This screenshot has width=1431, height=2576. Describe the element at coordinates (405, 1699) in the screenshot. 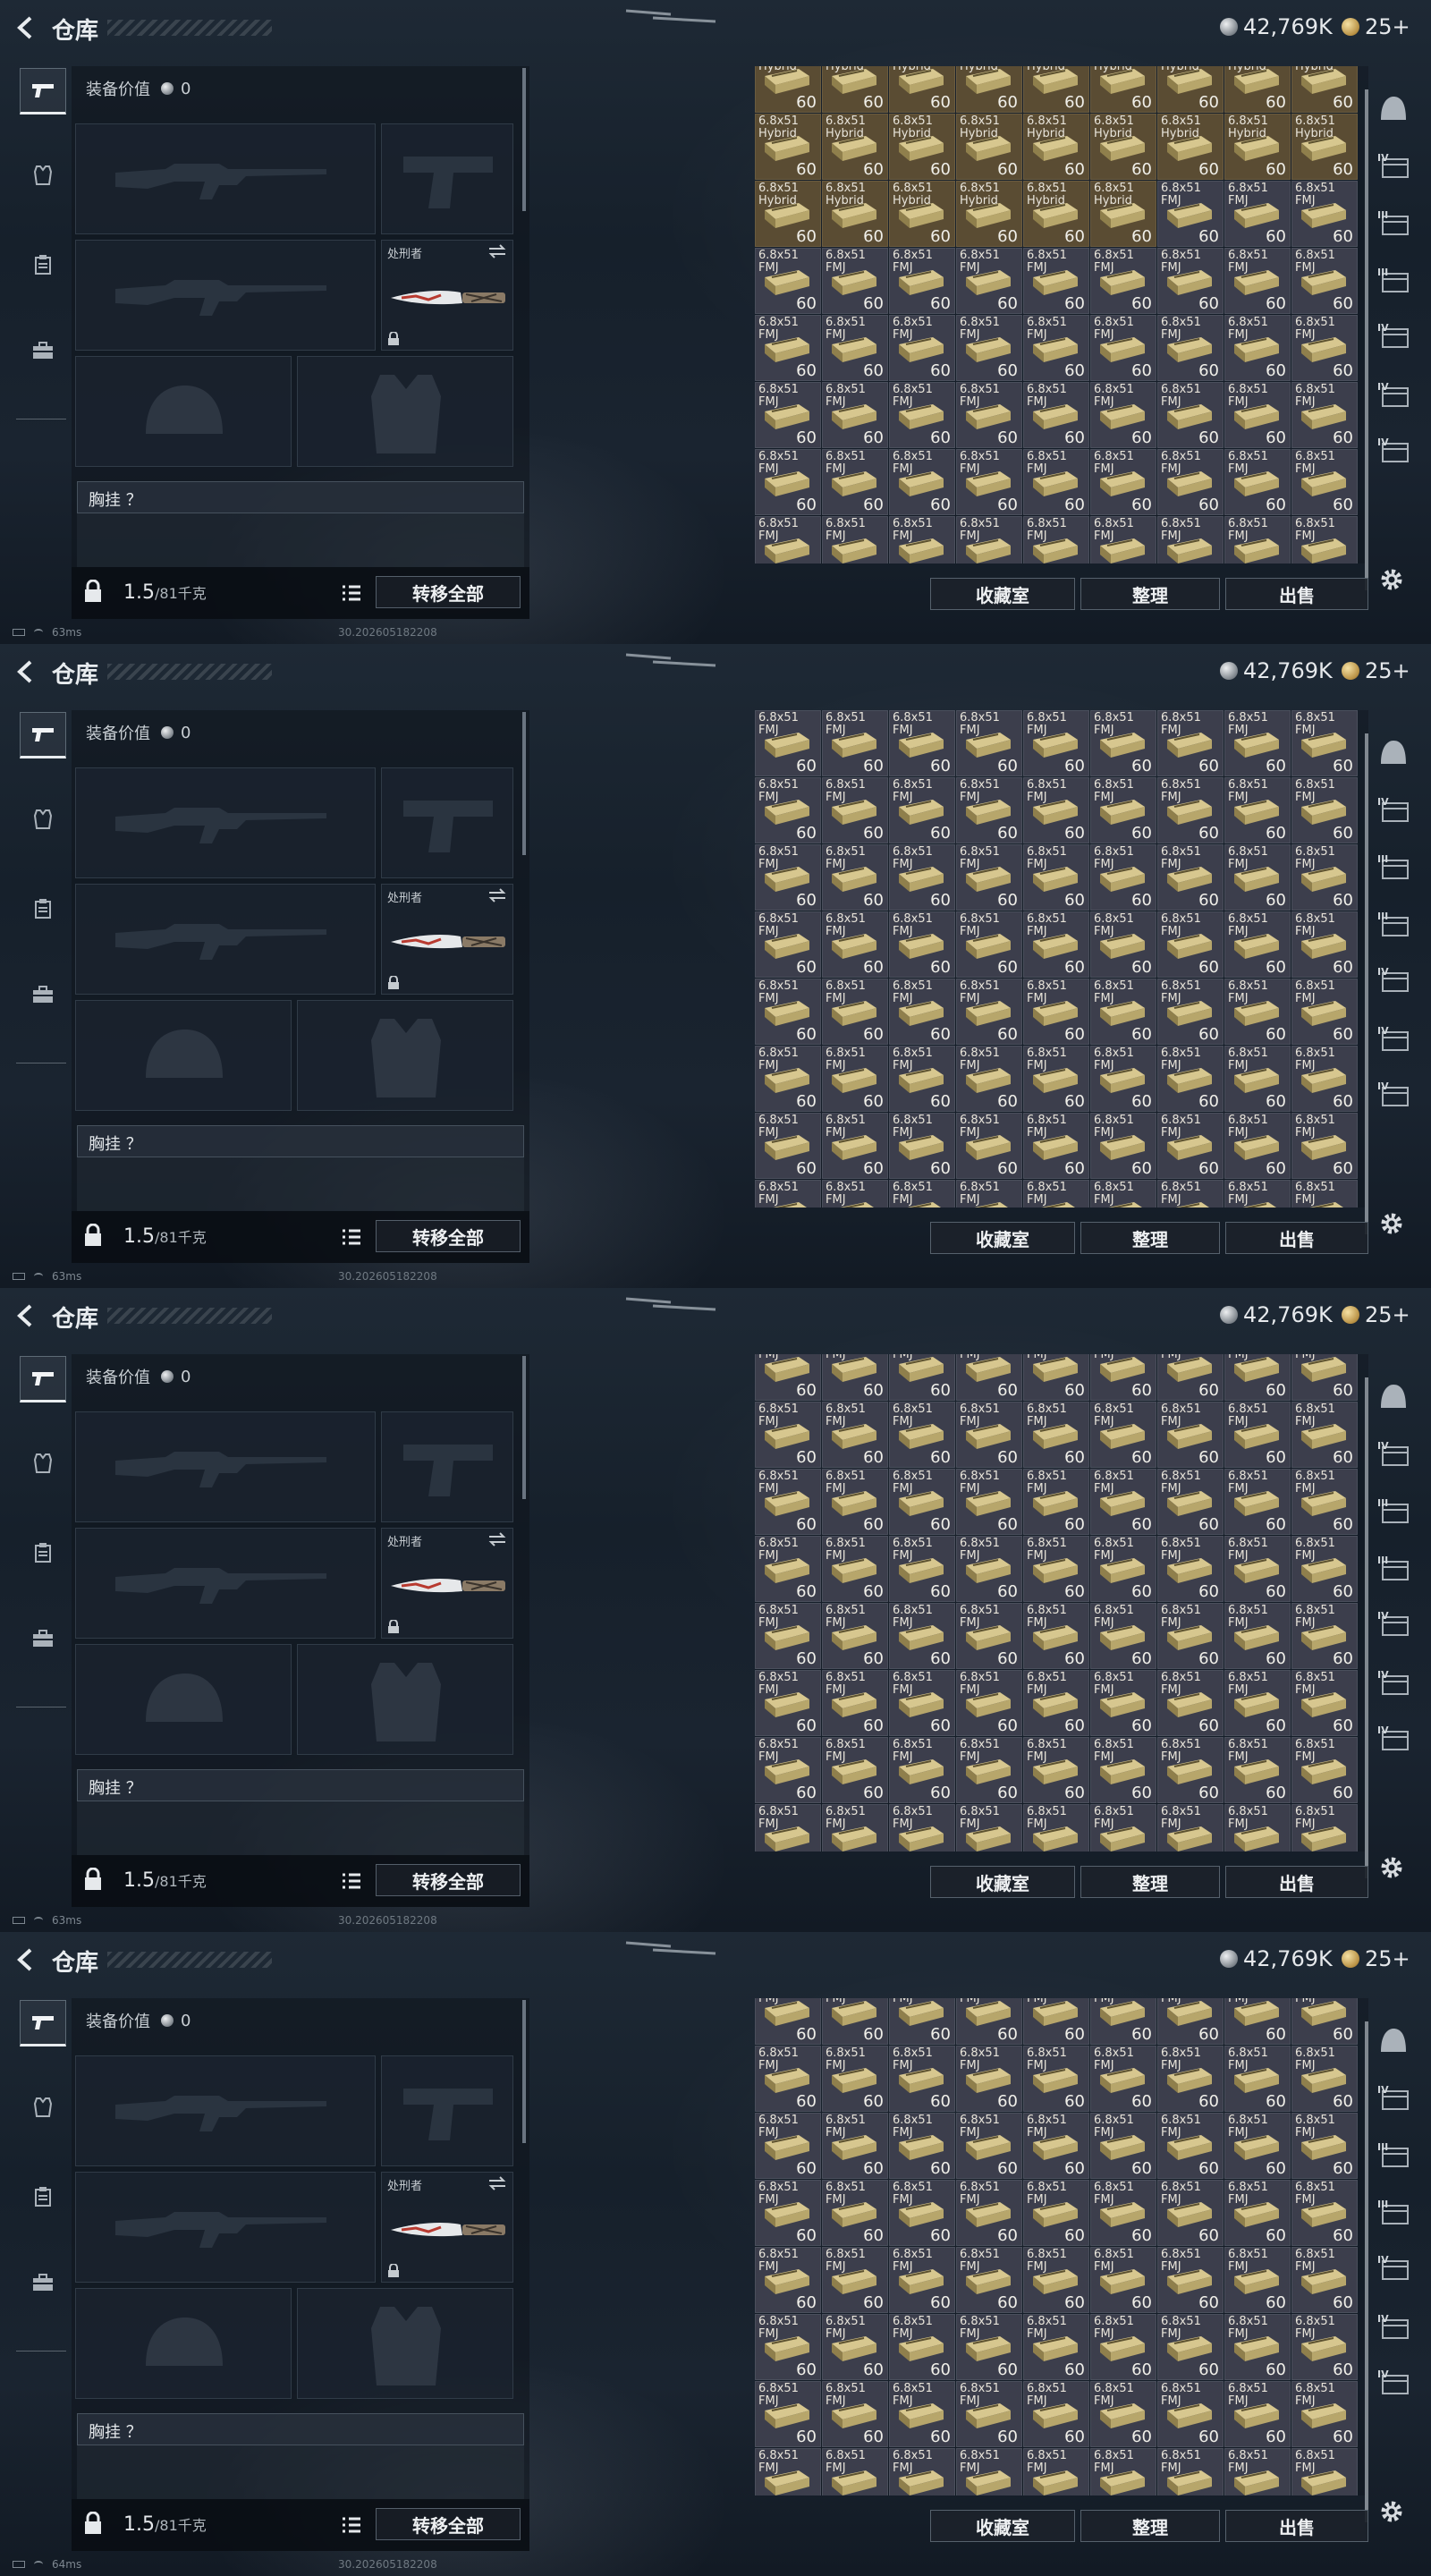

I see `armor-slot` at that location.